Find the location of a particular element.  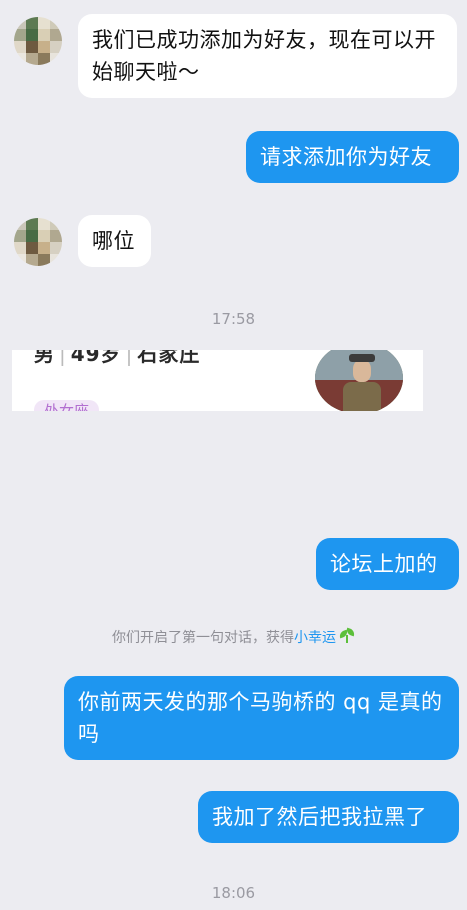

message-bubble-outgoing: 请求添加你为好友 is located at coordinates (352, 157).